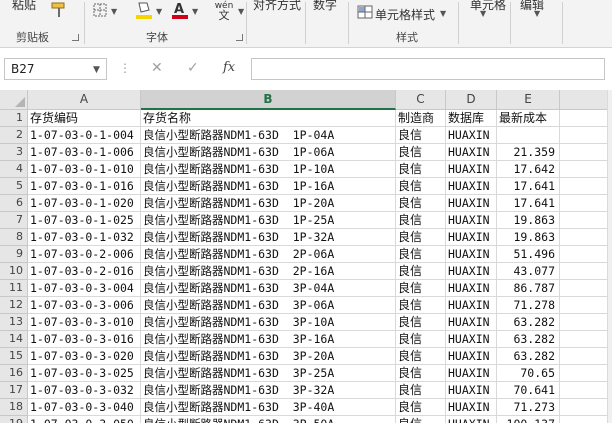  I want to click on insert-function-icon: fx, so click(229, 67).